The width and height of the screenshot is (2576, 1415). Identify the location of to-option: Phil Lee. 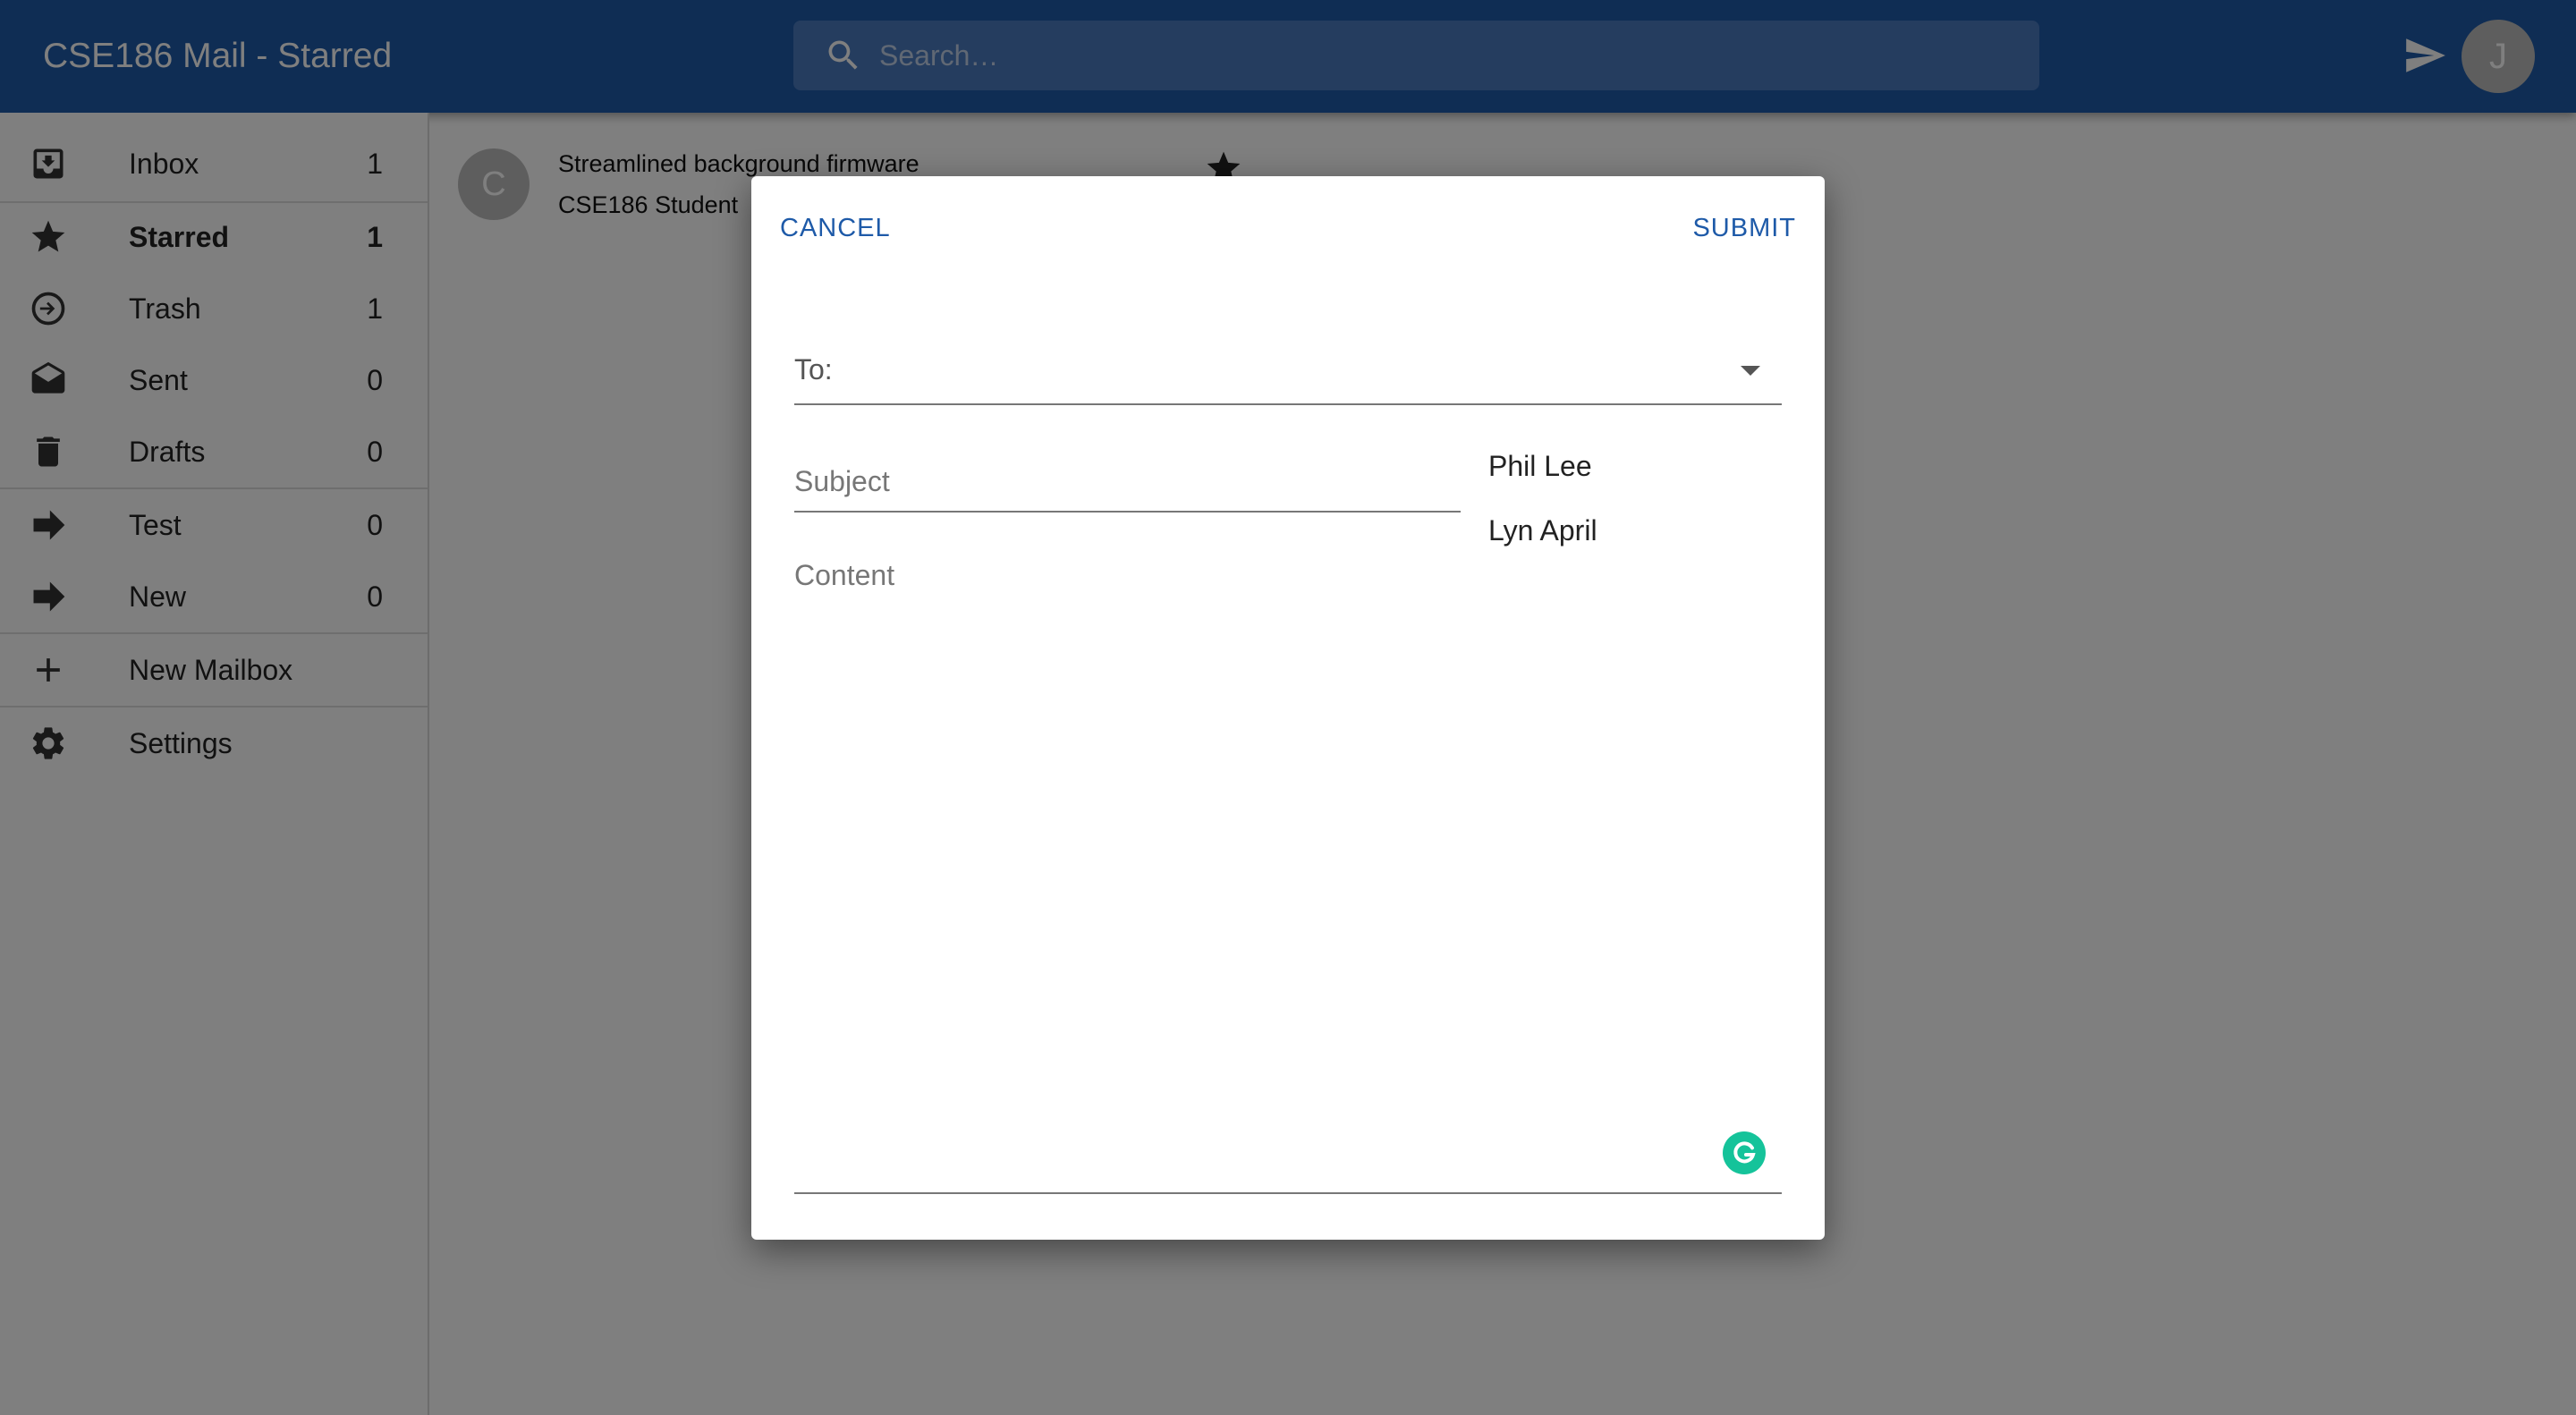
(1540, 466).